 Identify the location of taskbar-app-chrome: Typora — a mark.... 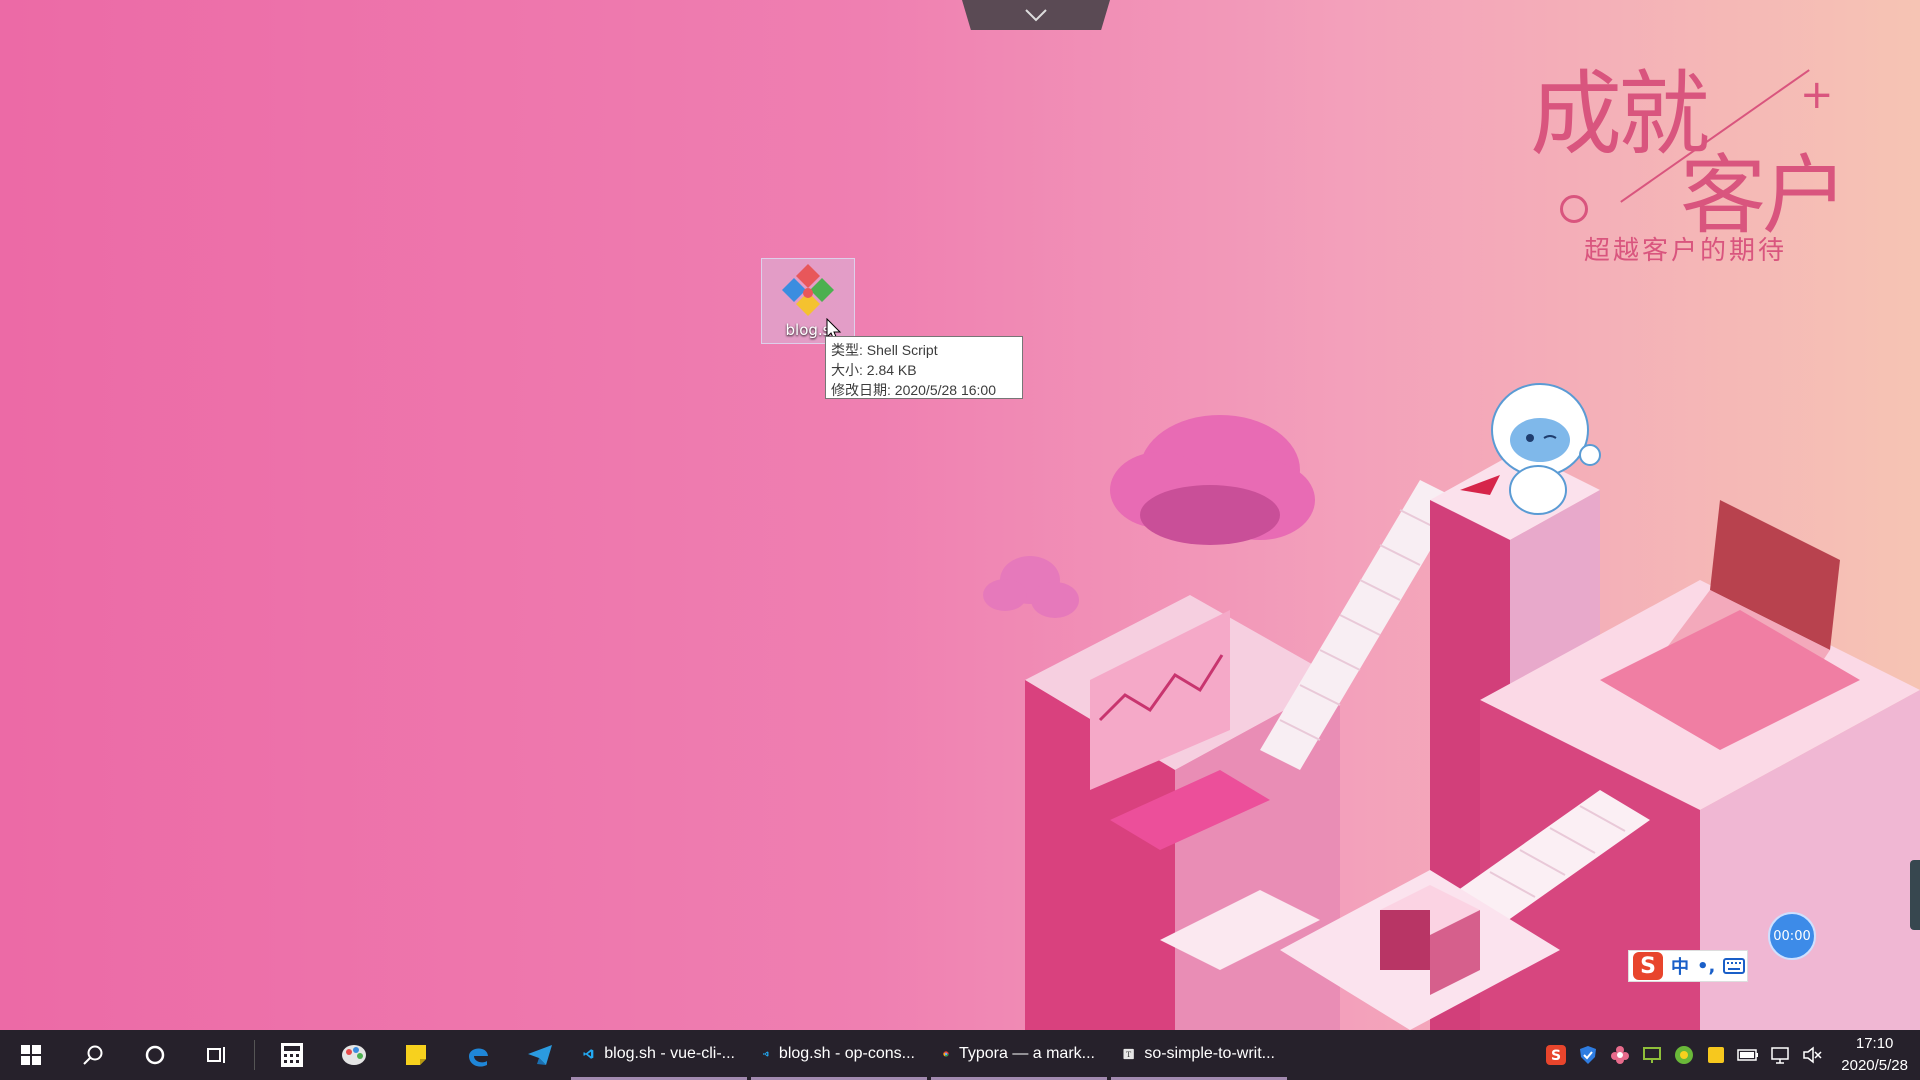
(1019, 1055).